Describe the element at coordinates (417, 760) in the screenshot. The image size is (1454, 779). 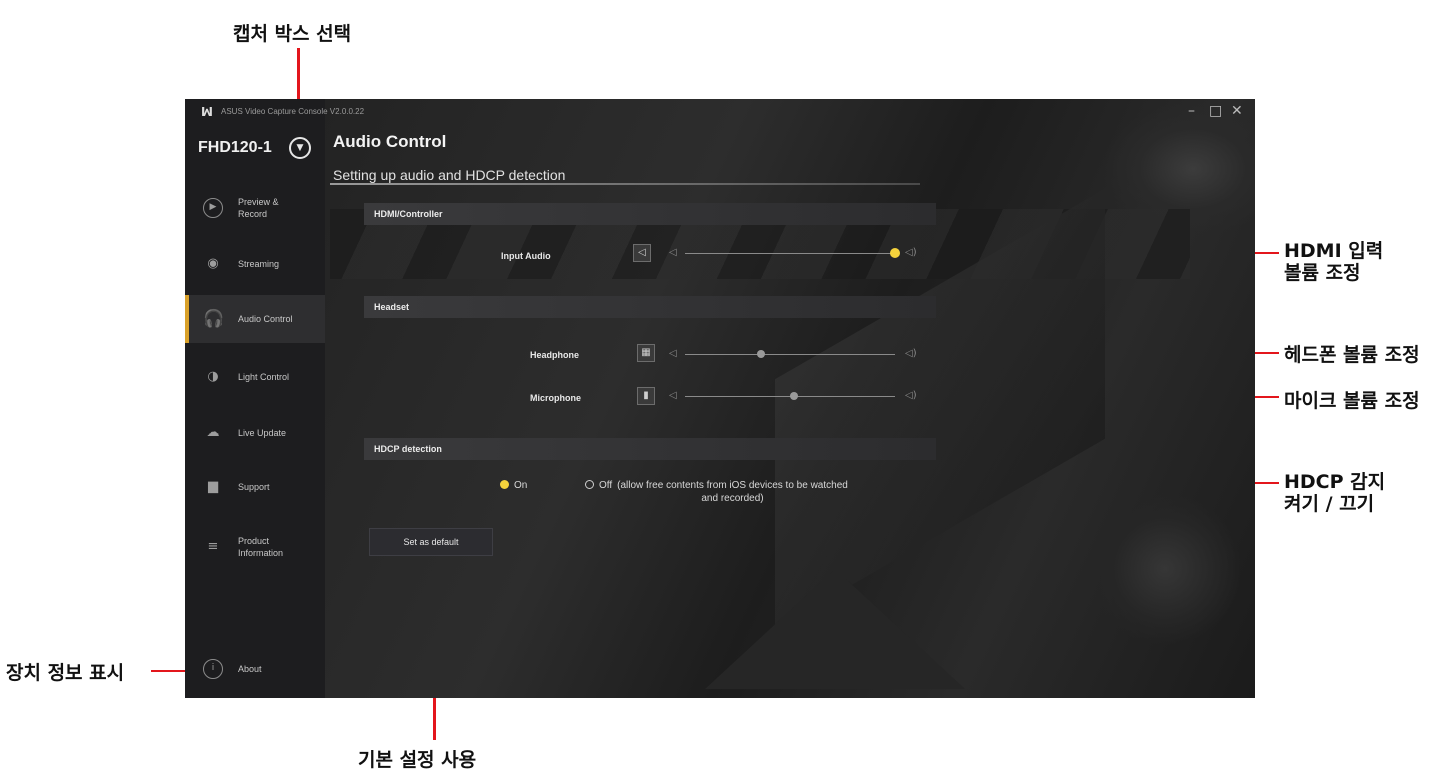
I see `callout-use-default: 기본 설정 사용` at that location.